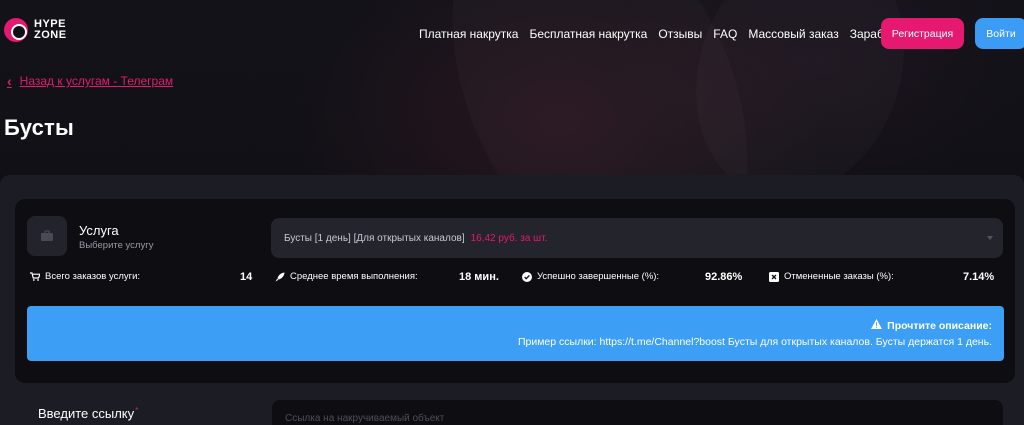  I want to click on logo: HYPE ZONE, so click(35, 30).